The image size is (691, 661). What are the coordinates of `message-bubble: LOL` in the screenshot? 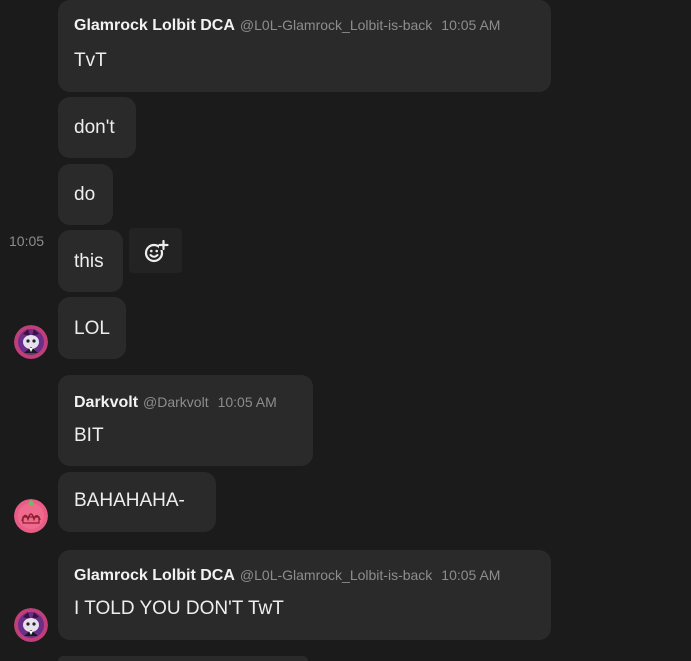 It's located at (92, 328).